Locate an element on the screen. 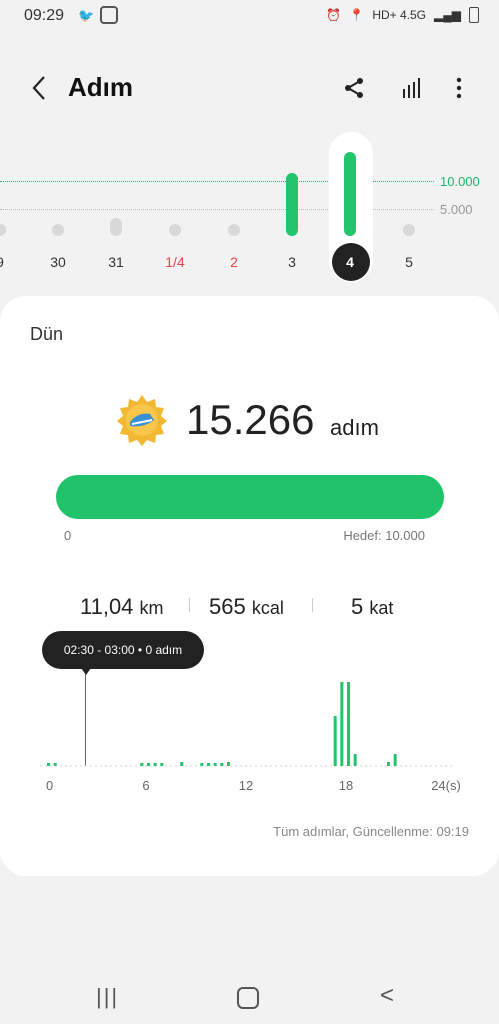 This screenshot has height=1024, width=499. day-label: Dün is located at coordinates (47, 334).